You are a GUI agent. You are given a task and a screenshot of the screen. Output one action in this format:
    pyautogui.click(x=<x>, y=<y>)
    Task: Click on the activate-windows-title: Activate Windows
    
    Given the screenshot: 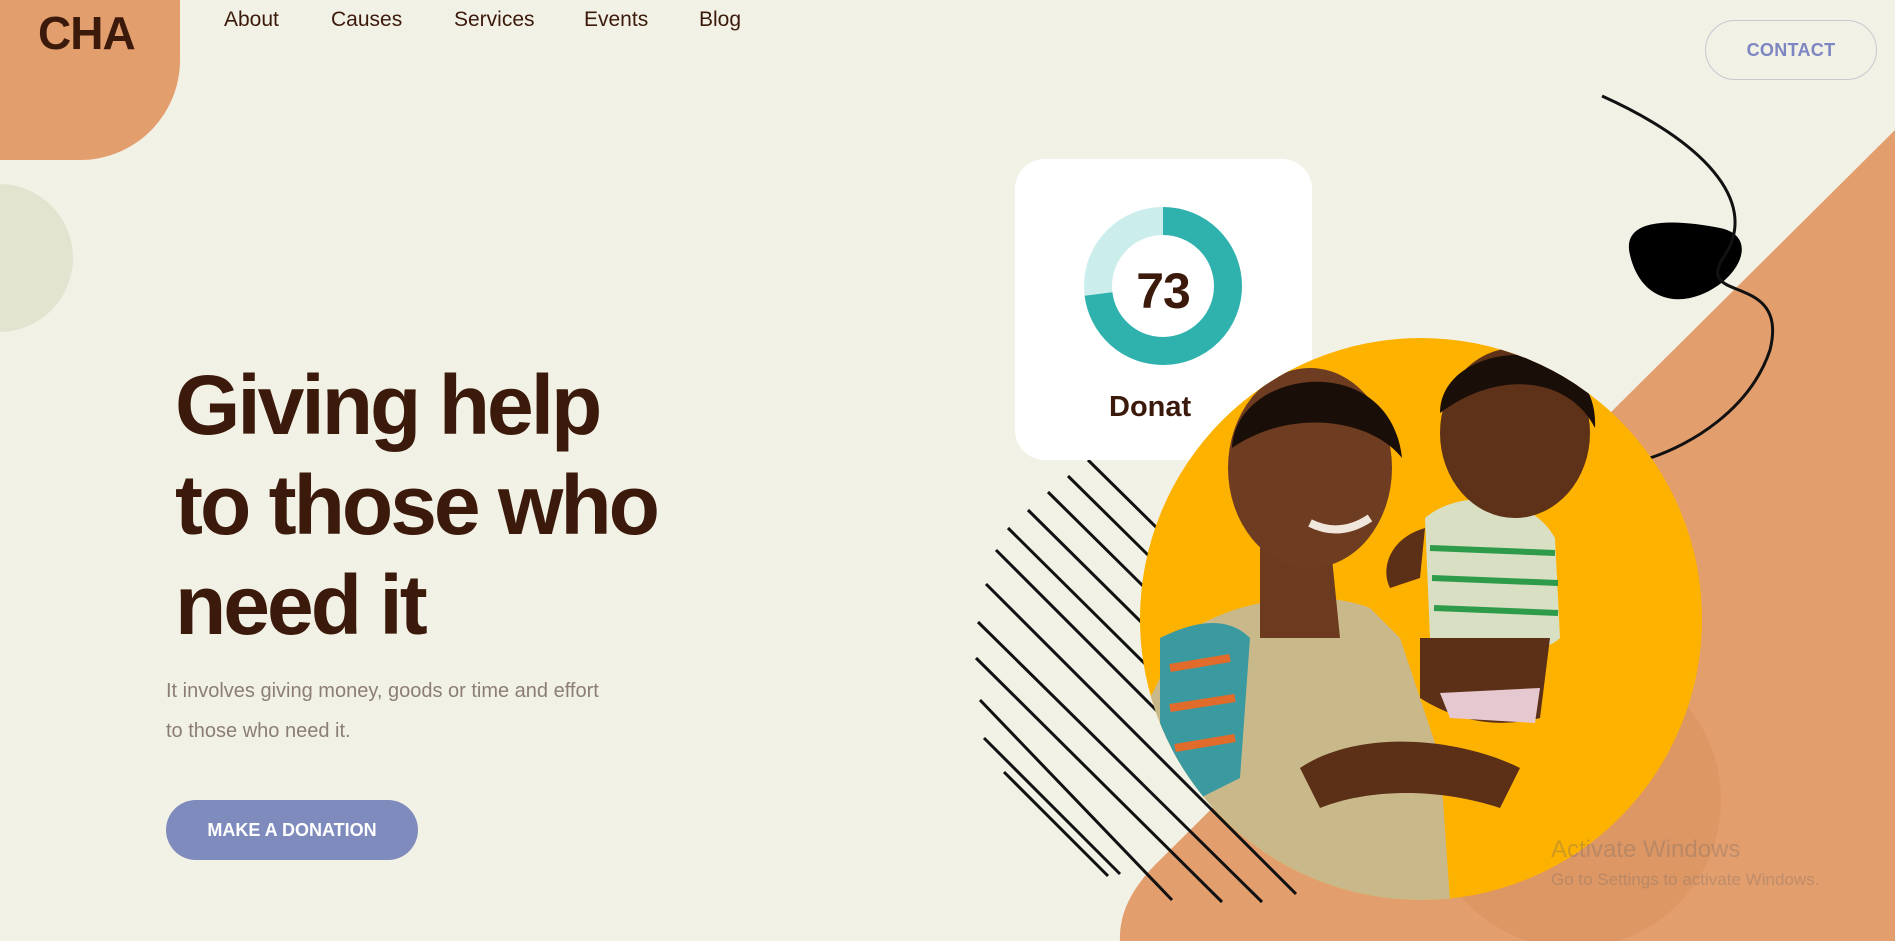 What is the action you would take?
    pyautogui.click(x=1646, y=849)
    